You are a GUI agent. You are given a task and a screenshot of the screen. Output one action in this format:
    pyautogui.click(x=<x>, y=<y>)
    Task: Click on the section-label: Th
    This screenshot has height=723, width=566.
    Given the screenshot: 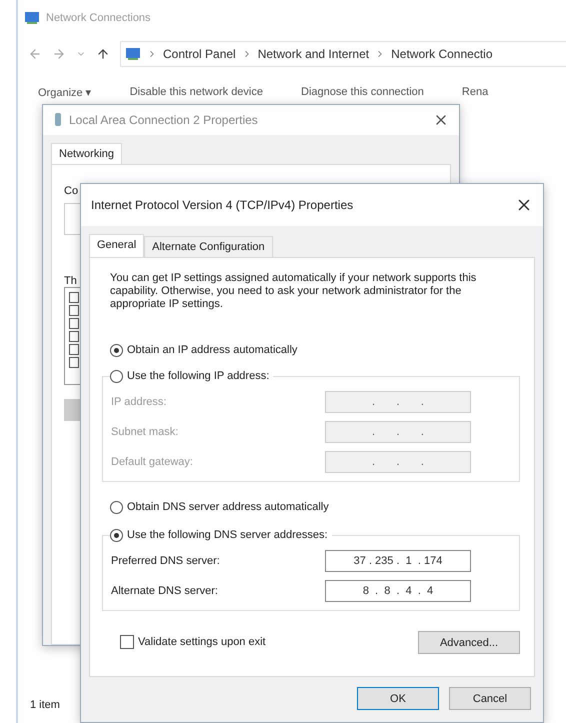 What is the action you would take?
    pyautogui.click(x=70, y=281)
    